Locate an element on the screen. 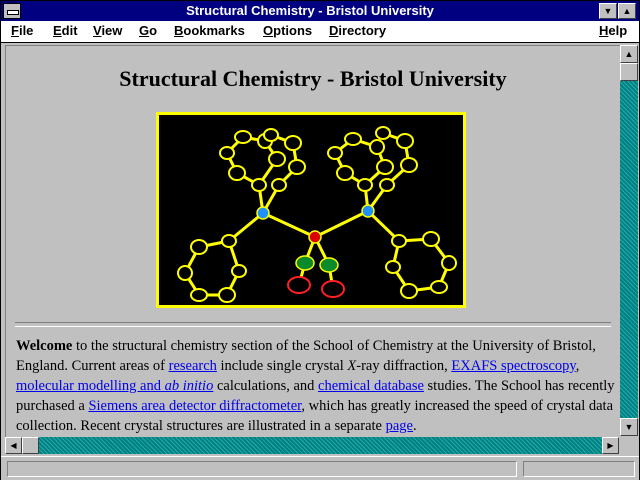 This screenshot has width=640, height=480. horizontal-scroll-thumb is located at coordinates (30, 445).